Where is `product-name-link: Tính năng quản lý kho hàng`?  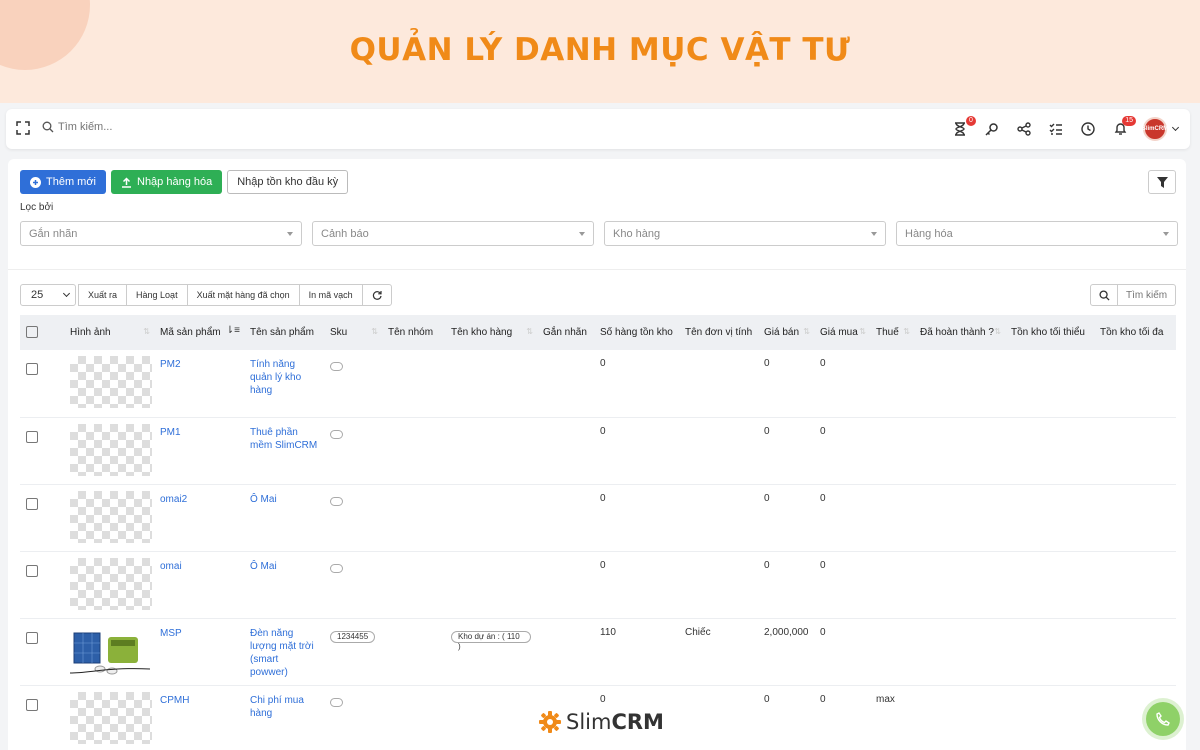 product-name-link: Tính năng quản lý kho hàng is located at coordinates (284, 384).